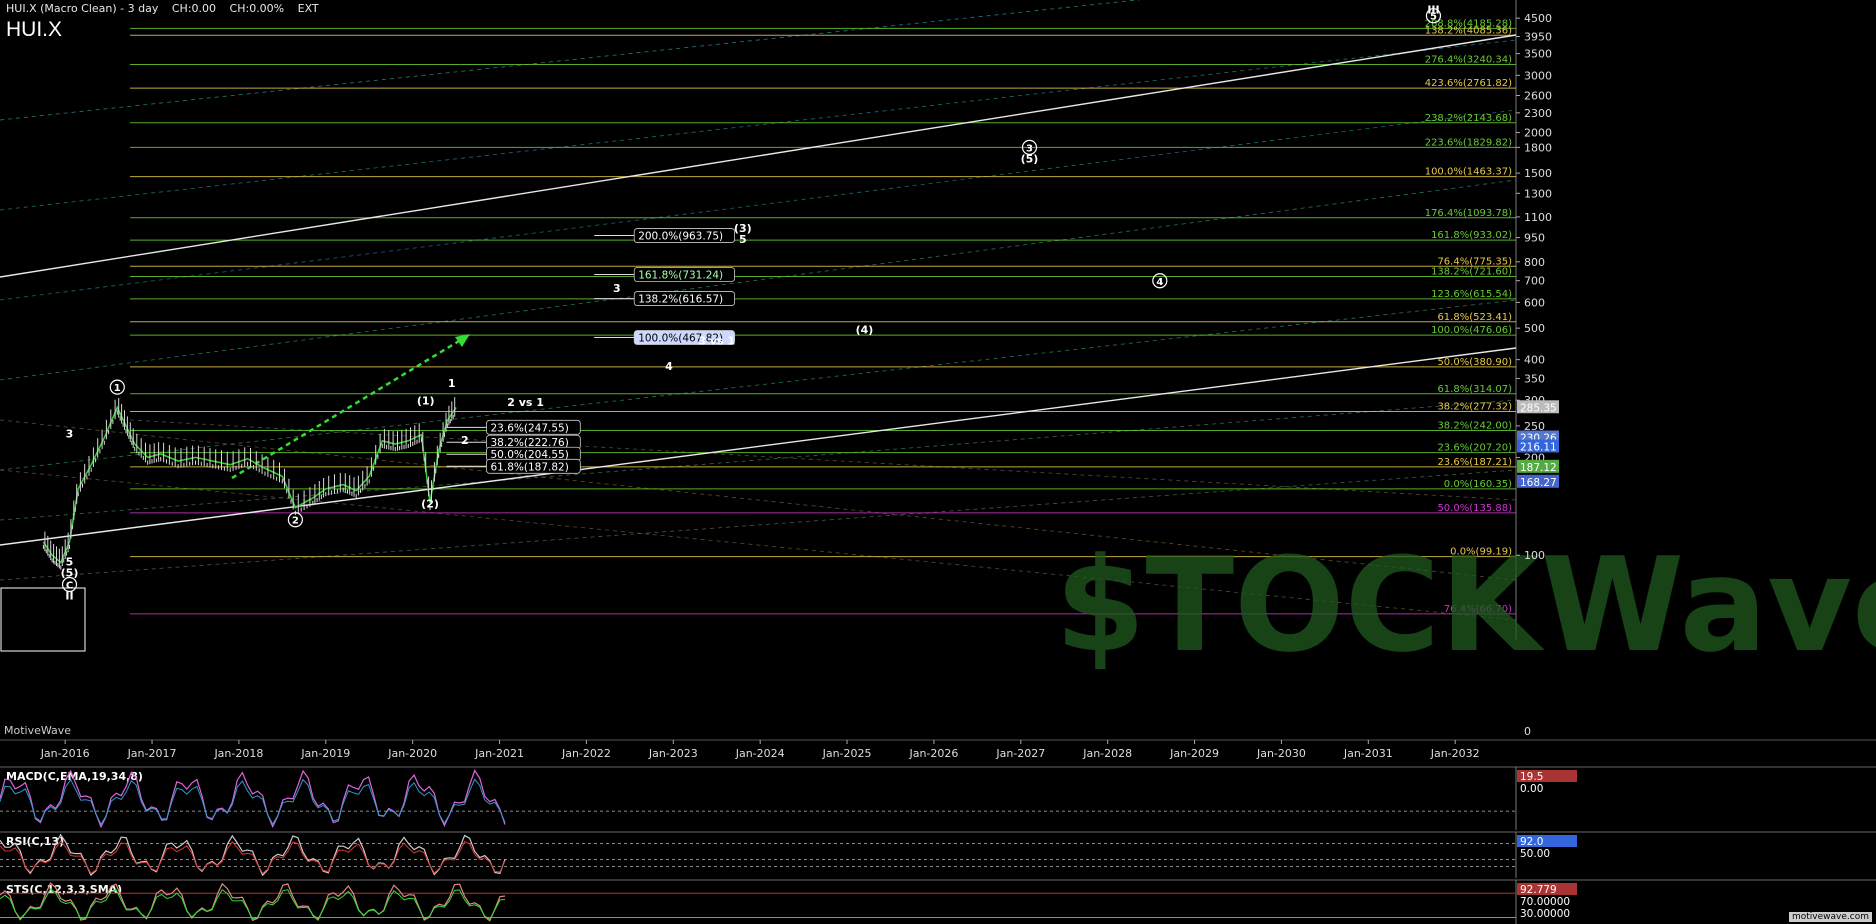 The width and height of the screenshot is (1876, 924). What do you see at coordinates (1538, 447) in the screenshot?
I see `price-tag-label-2: 216.11` at bounding box center [1538, 447].